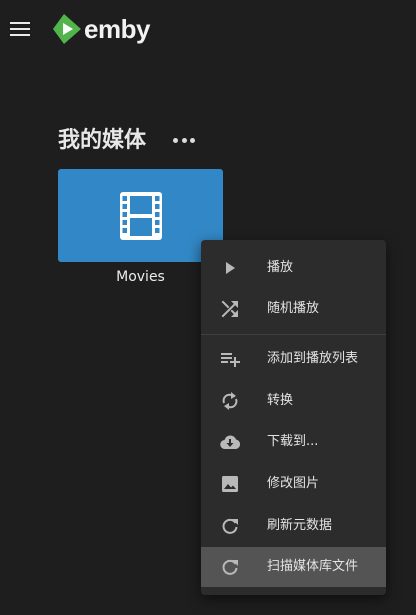  I want to click on menu-item-play: 播放, so click(293, 268).